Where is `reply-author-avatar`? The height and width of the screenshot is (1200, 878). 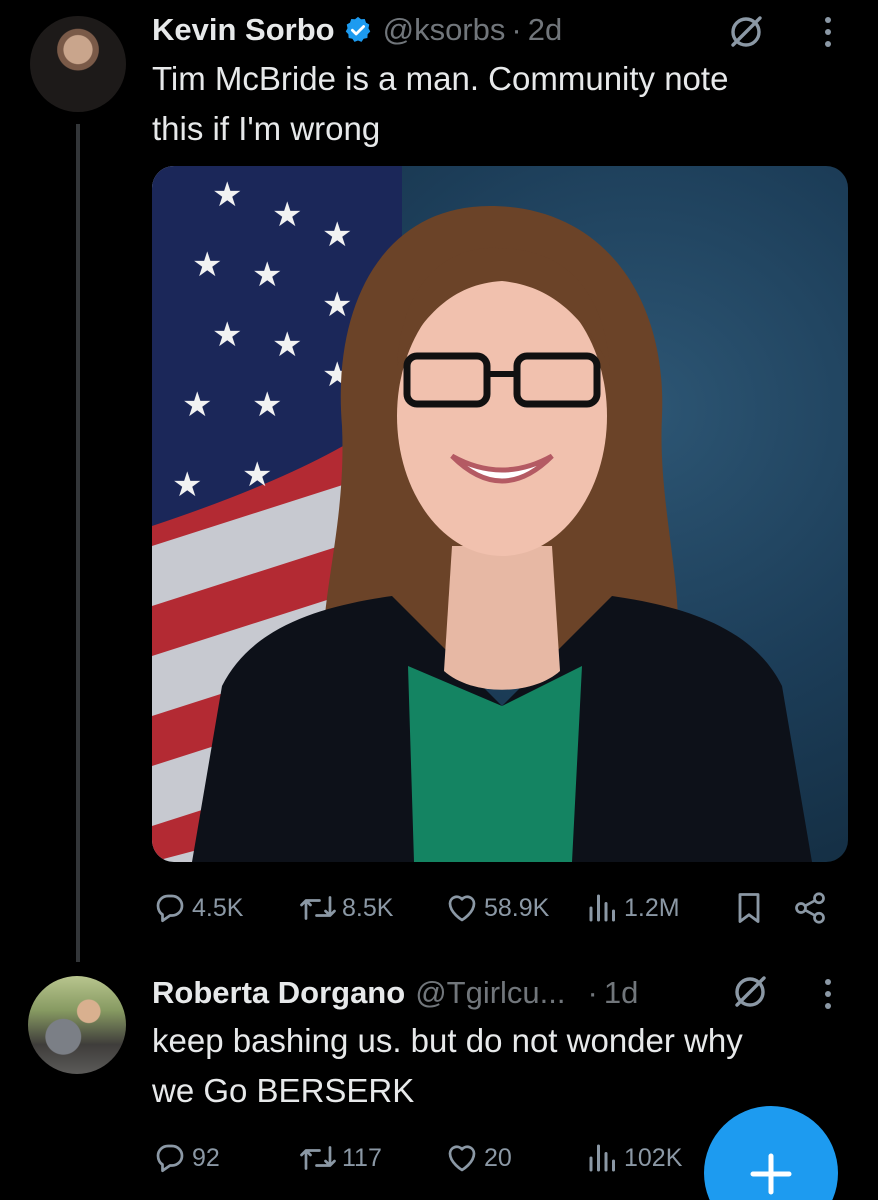 reply-author-avatar is located at coordinates (77, 1025).